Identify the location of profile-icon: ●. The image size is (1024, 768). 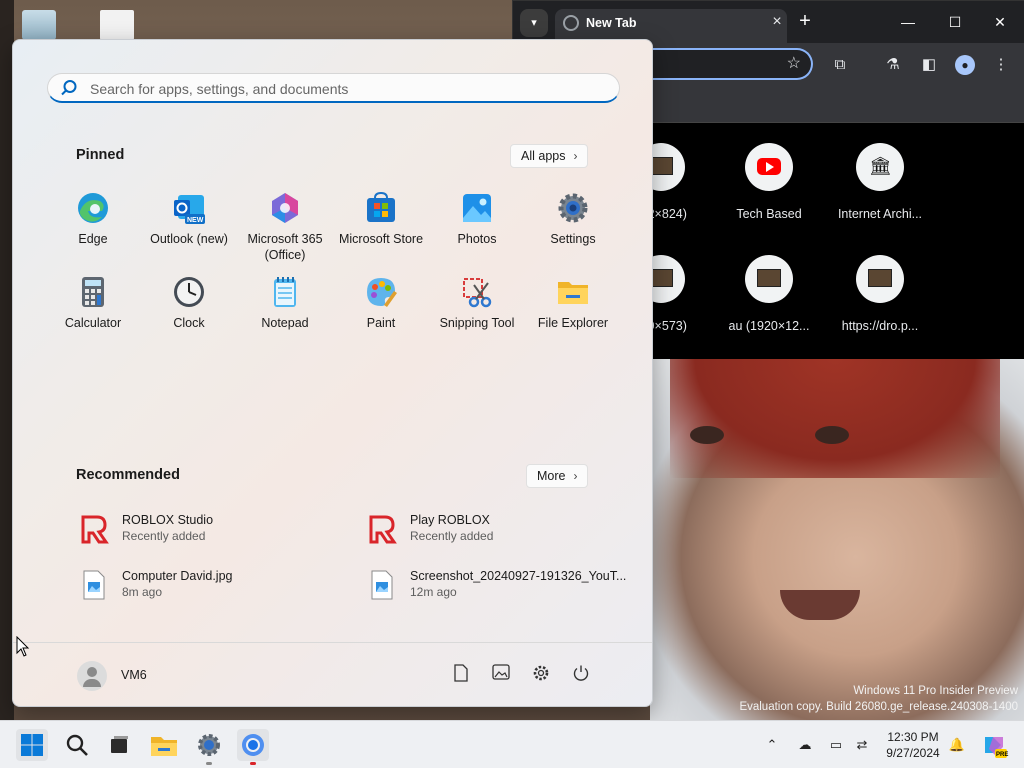
(965, 65).